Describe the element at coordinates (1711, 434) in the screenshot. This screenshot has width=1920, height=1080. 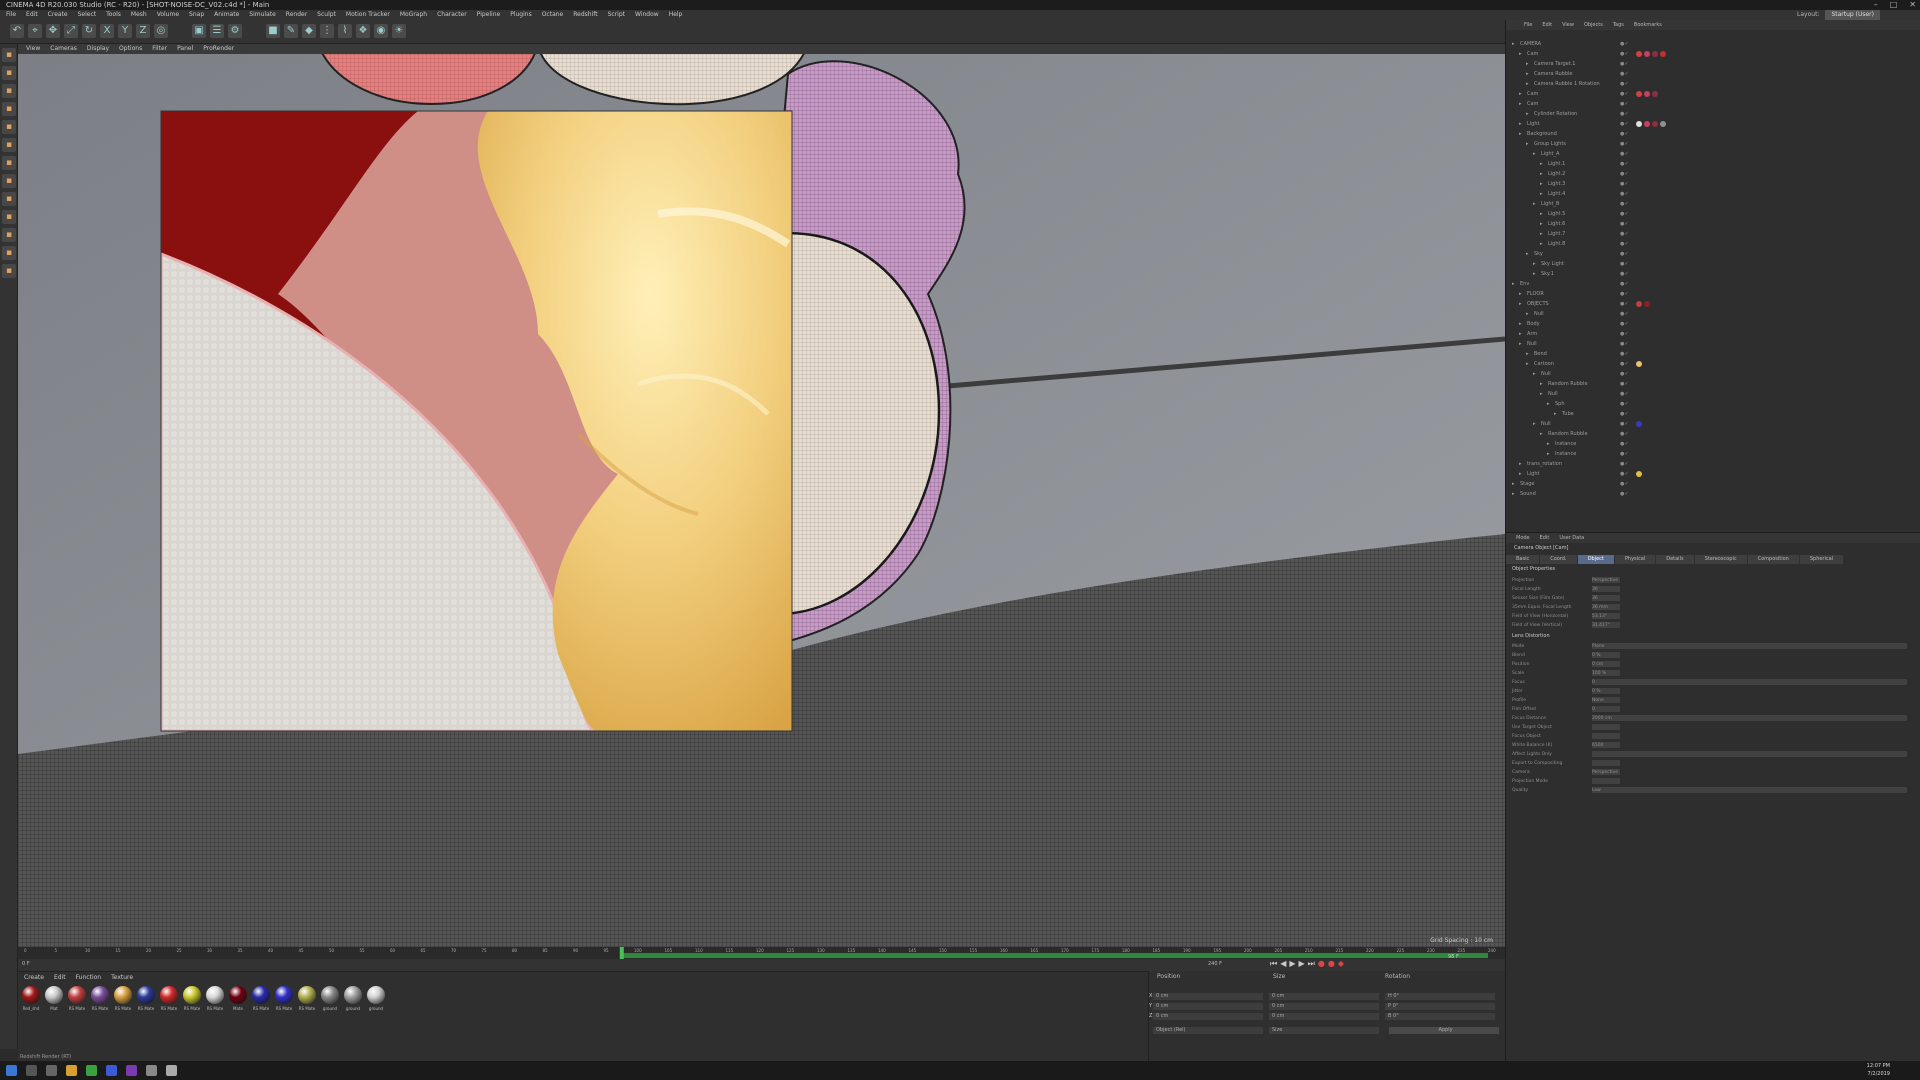
I see `object-row: ▸ Random Rubble ●✓` at that location.